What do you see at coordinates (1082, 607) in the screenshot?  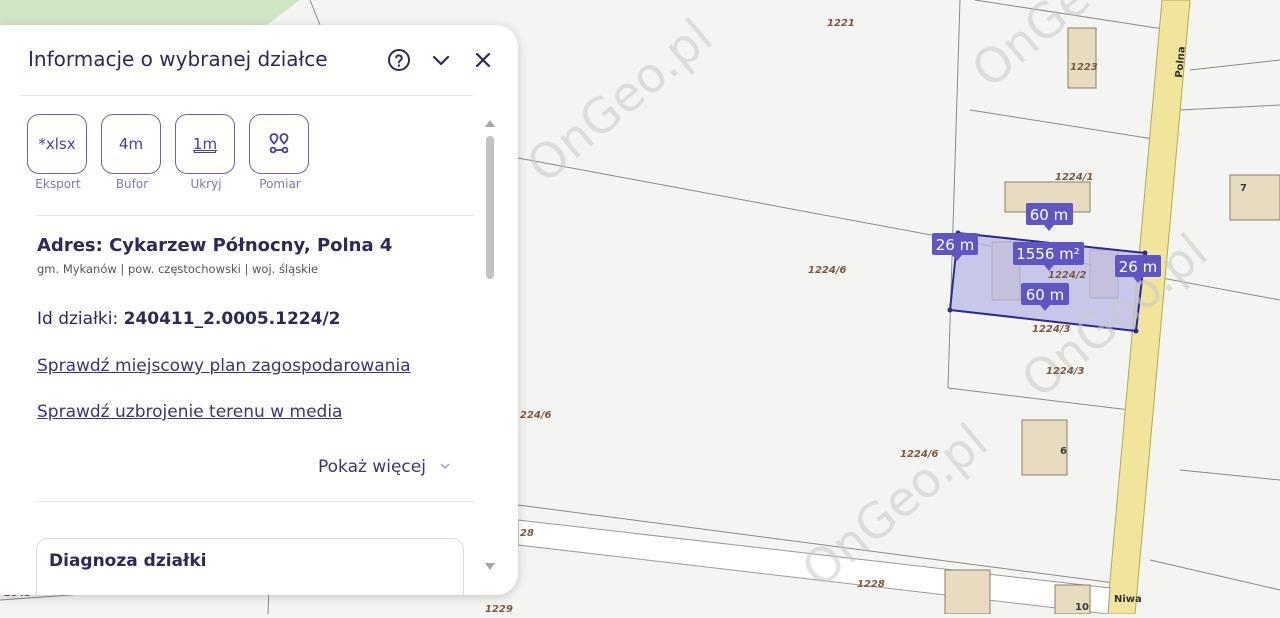 I see `house-number: 10` at bounding box center [1082, 607].